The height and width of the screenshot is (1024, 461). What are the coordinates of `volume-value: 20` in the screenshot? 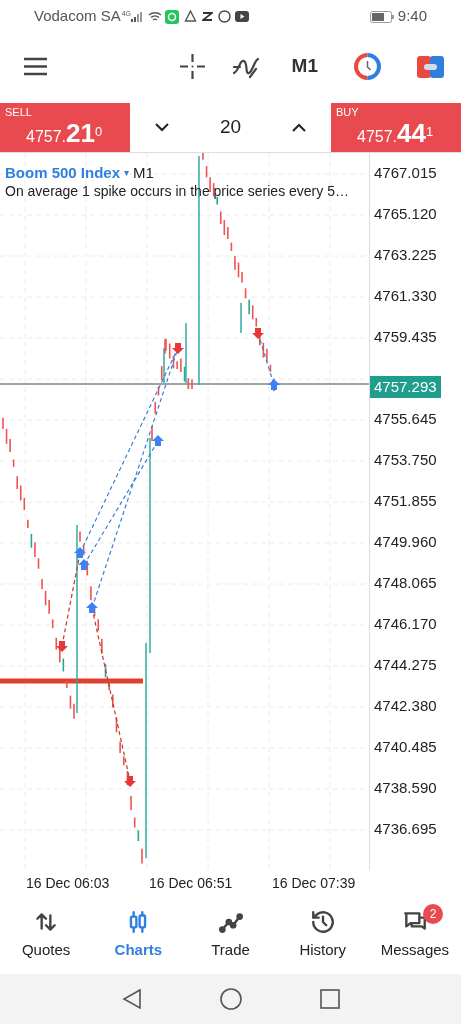 It's located at (230, 127).